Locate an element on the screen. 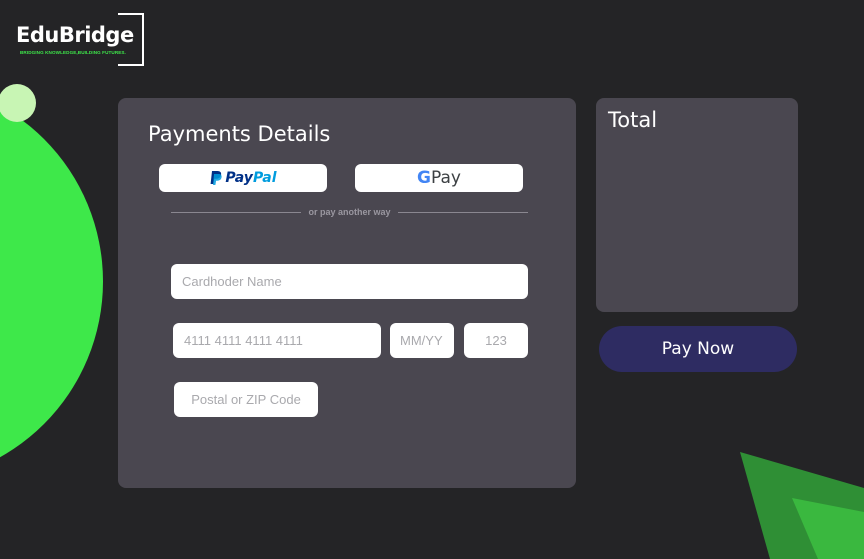  pay-divider: or pay another way is located at coordinates (349, 212).